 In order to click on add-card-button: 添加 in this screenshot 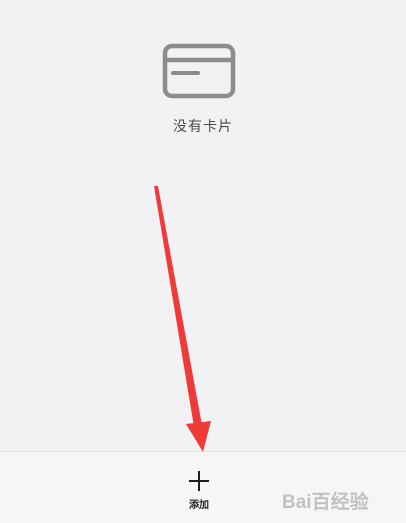, I will do `click(199, 489)`.